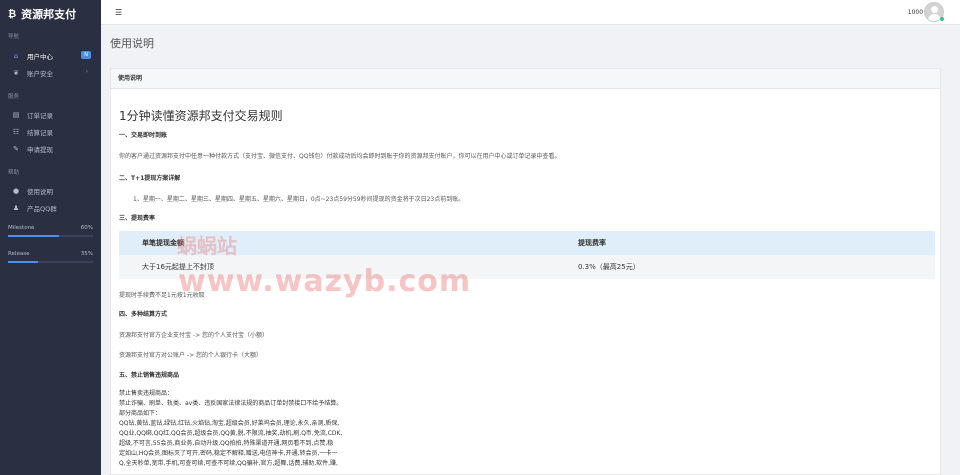  I want to click on section-title: 五、禁止销售违规商品, so click(149, 375).